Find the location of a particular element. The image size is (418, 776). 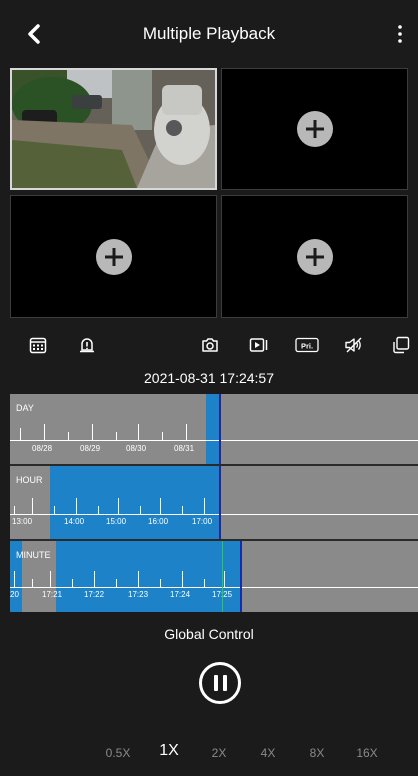

page-title: Multiple Playback is located at coordinates (209, 33).